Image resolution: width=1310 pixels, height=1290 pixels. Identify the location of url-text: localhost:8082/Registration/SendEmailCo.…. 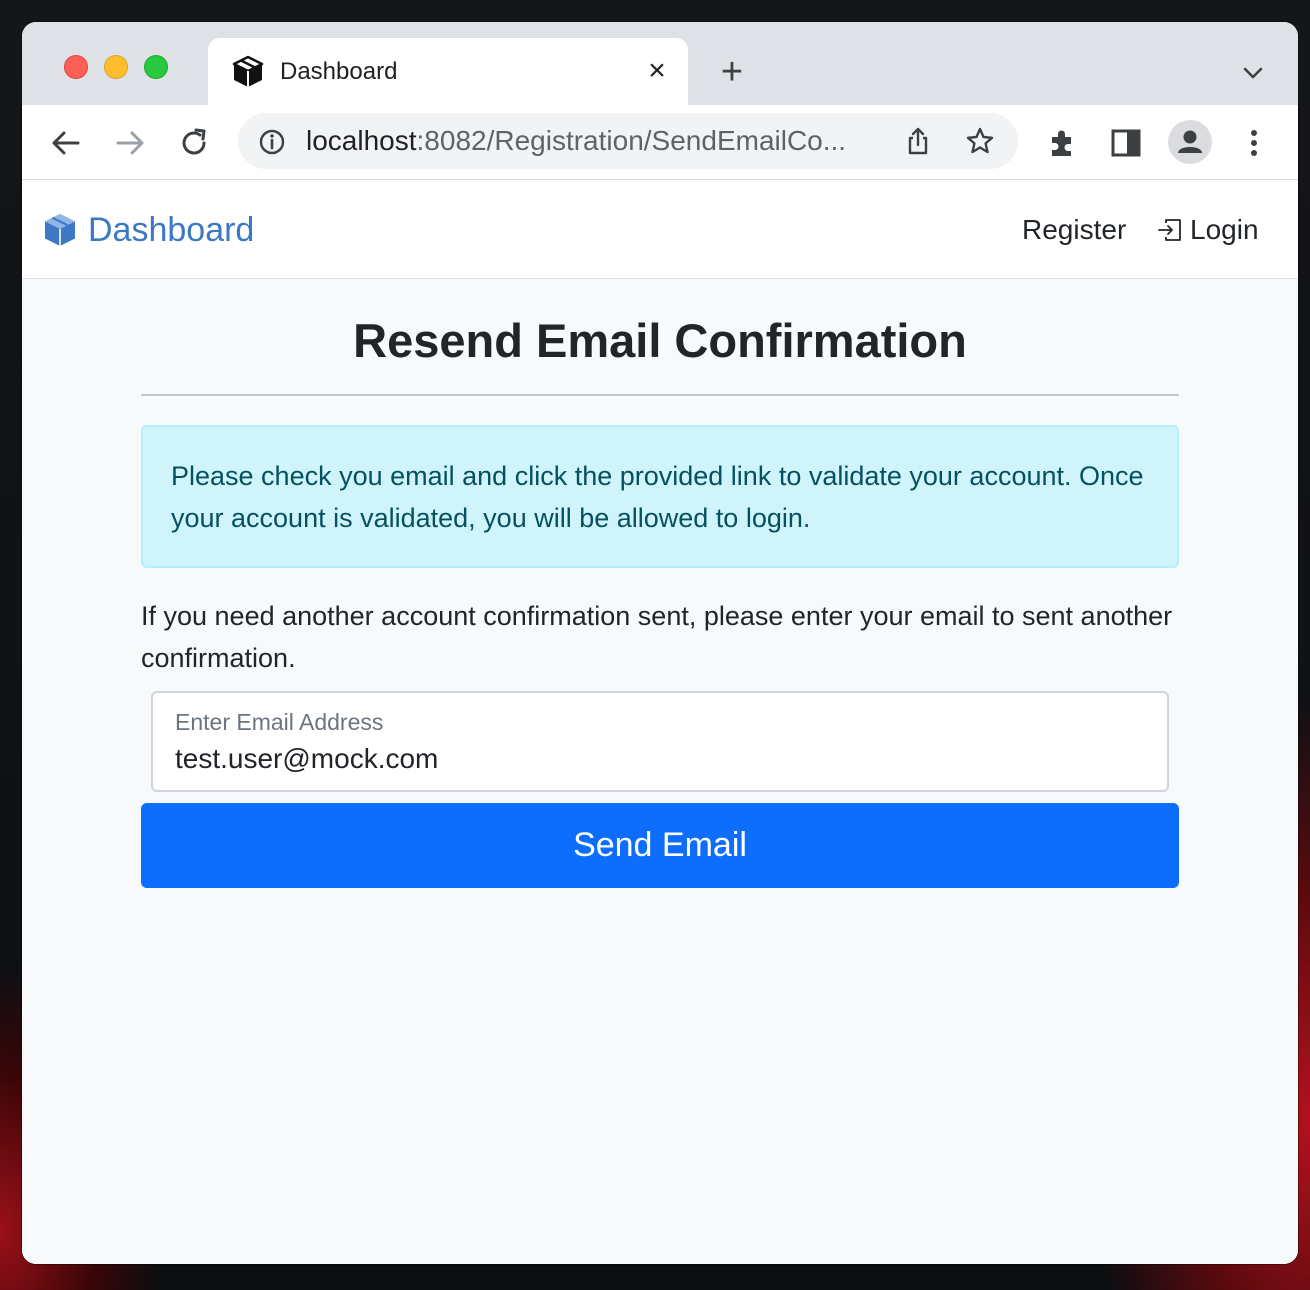
(593, 141).